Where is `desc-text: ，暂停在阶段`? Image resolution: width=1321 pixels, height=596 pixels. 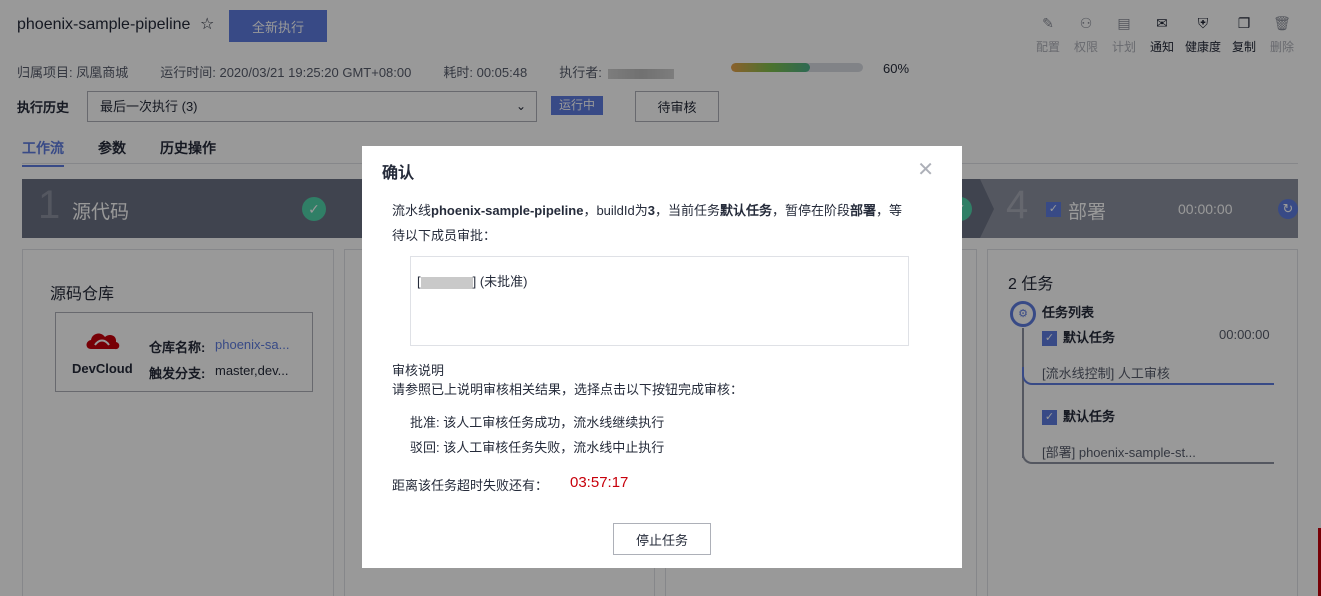
desc-text: ，暂停在阶段 is located at coordinates (811, 210).